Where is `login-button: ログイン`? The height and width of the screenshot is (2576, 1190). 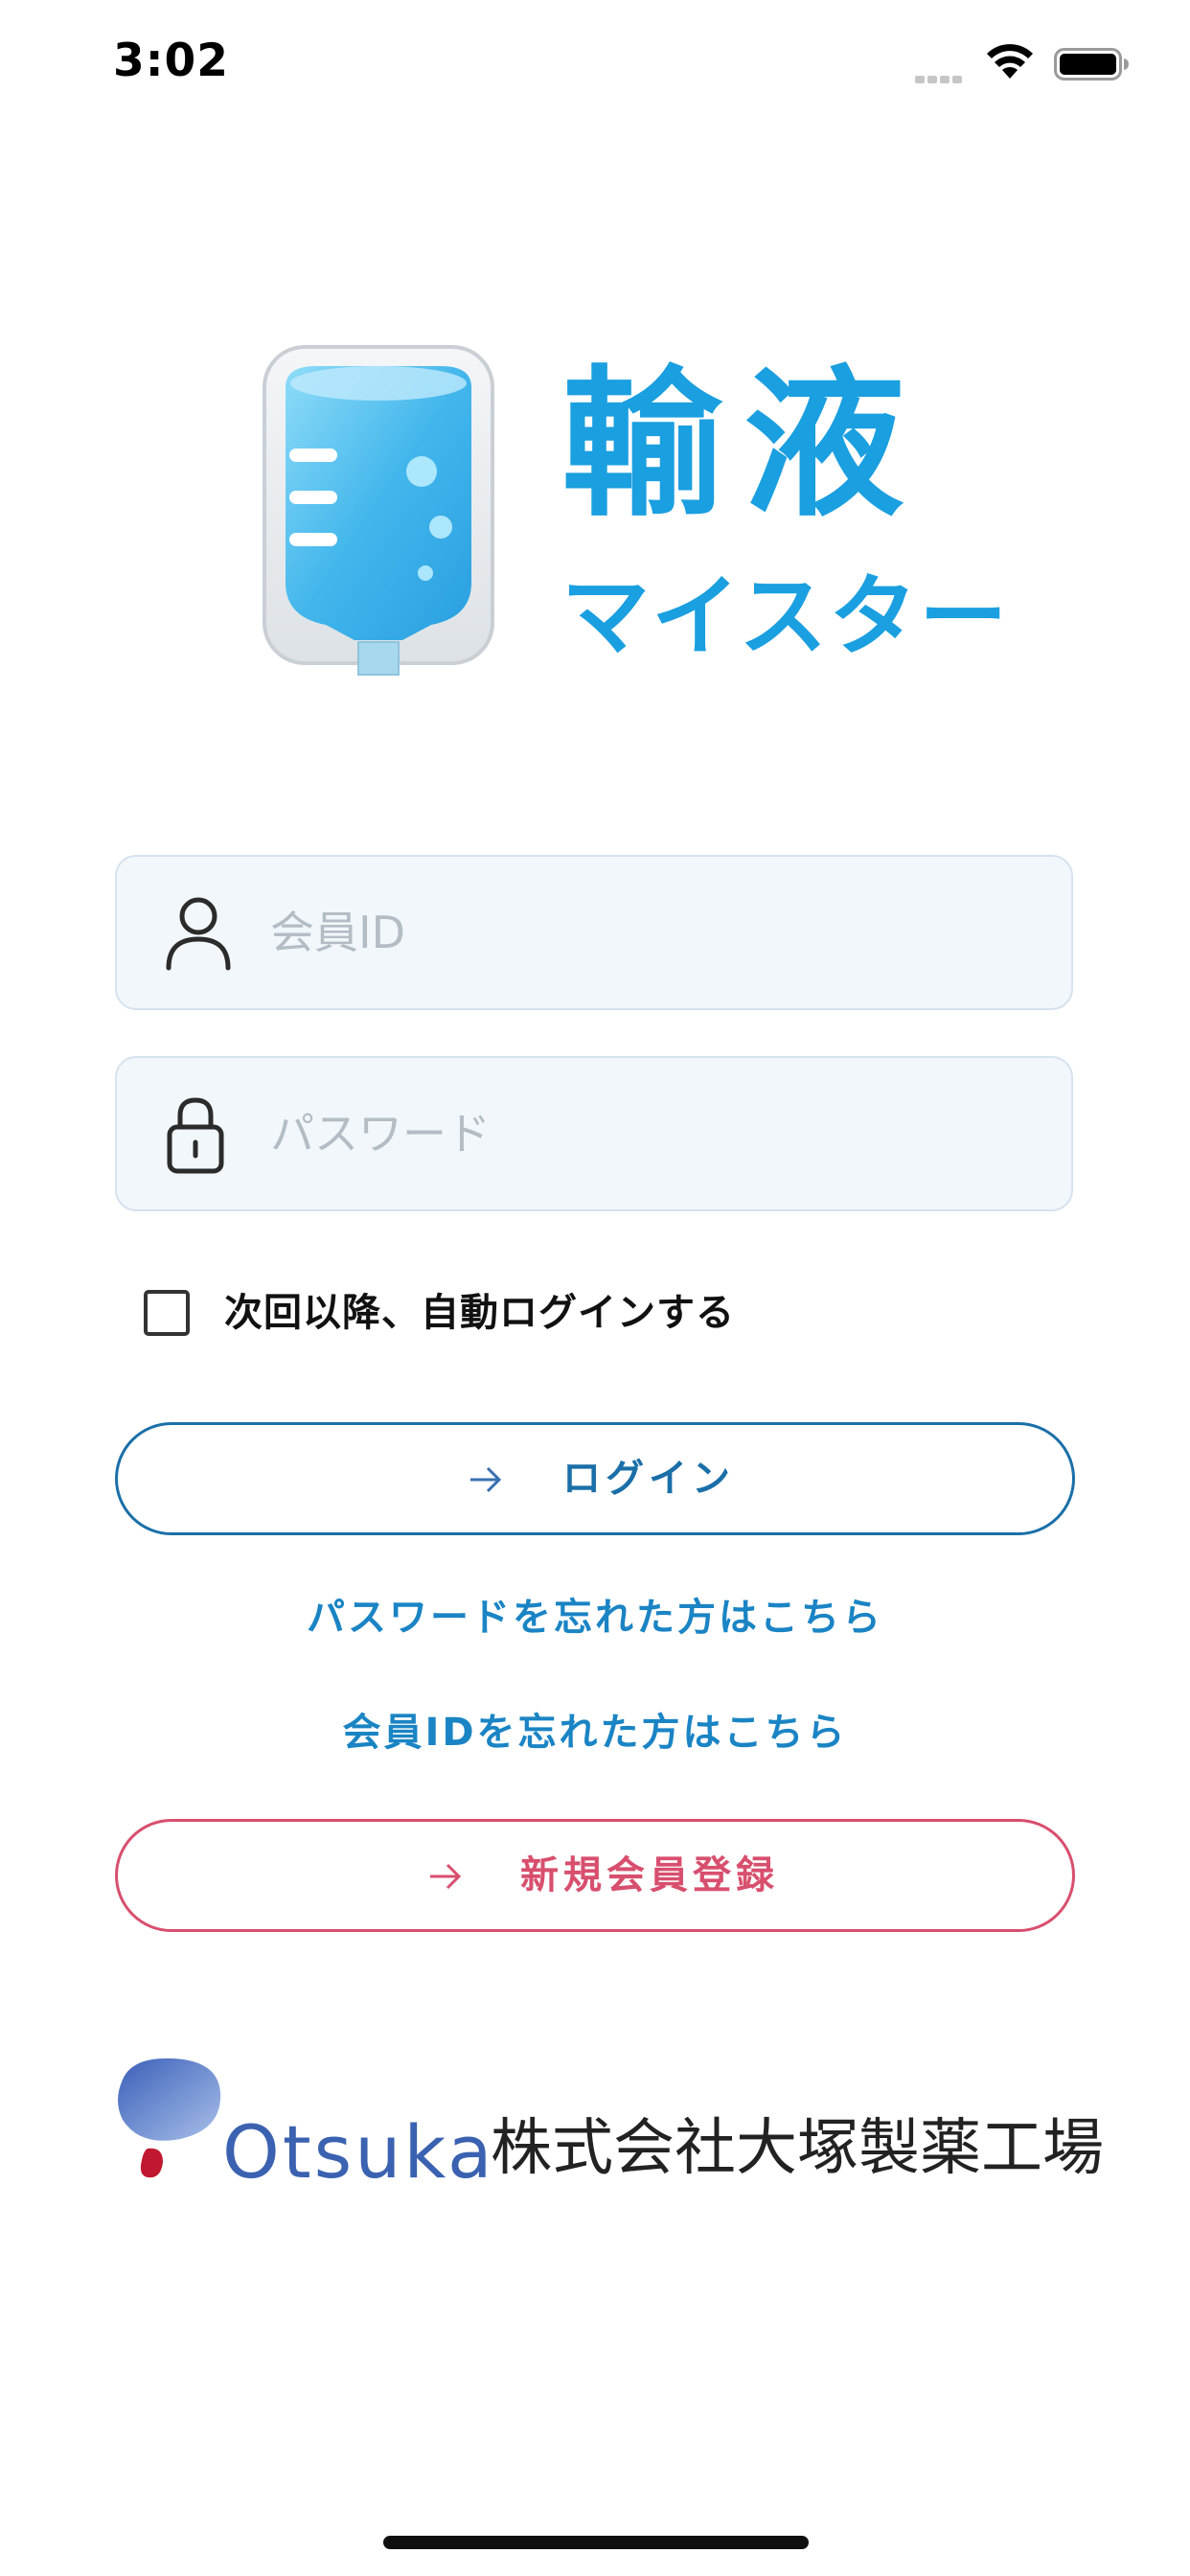
login-button: ログイン is located at coordinates (595, 1479).